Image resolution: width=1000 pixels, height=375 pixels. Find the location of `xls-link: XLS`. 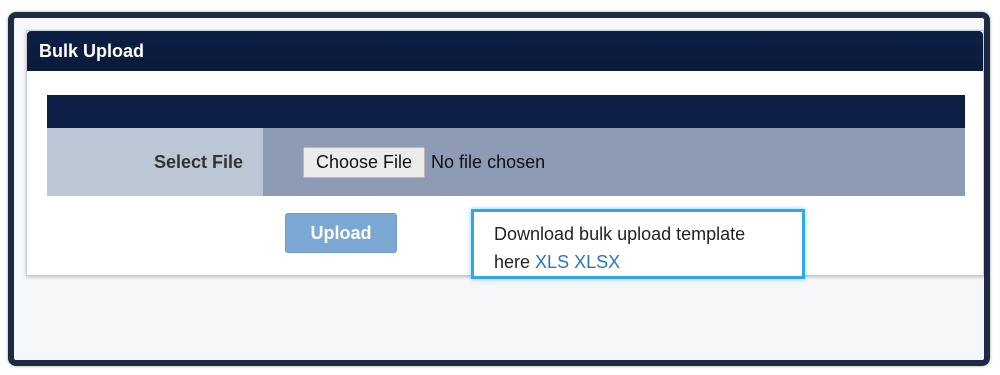

xls-link: XLS is located at coordinates (552, 262).